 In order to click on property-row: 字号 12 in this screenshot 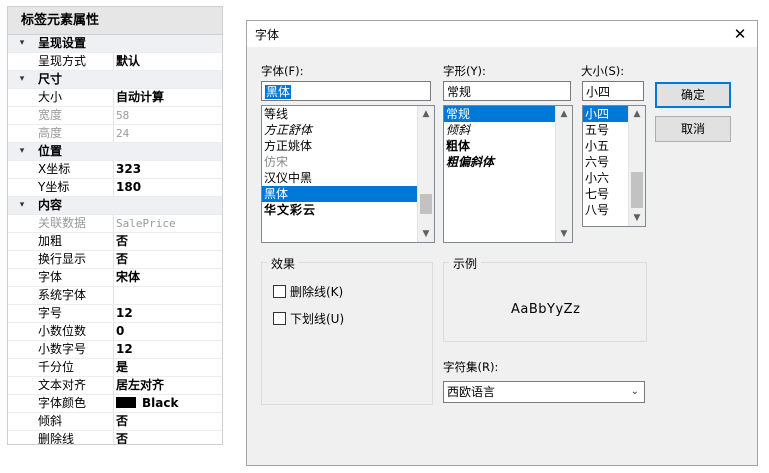, I will do `click(115, 314)`.